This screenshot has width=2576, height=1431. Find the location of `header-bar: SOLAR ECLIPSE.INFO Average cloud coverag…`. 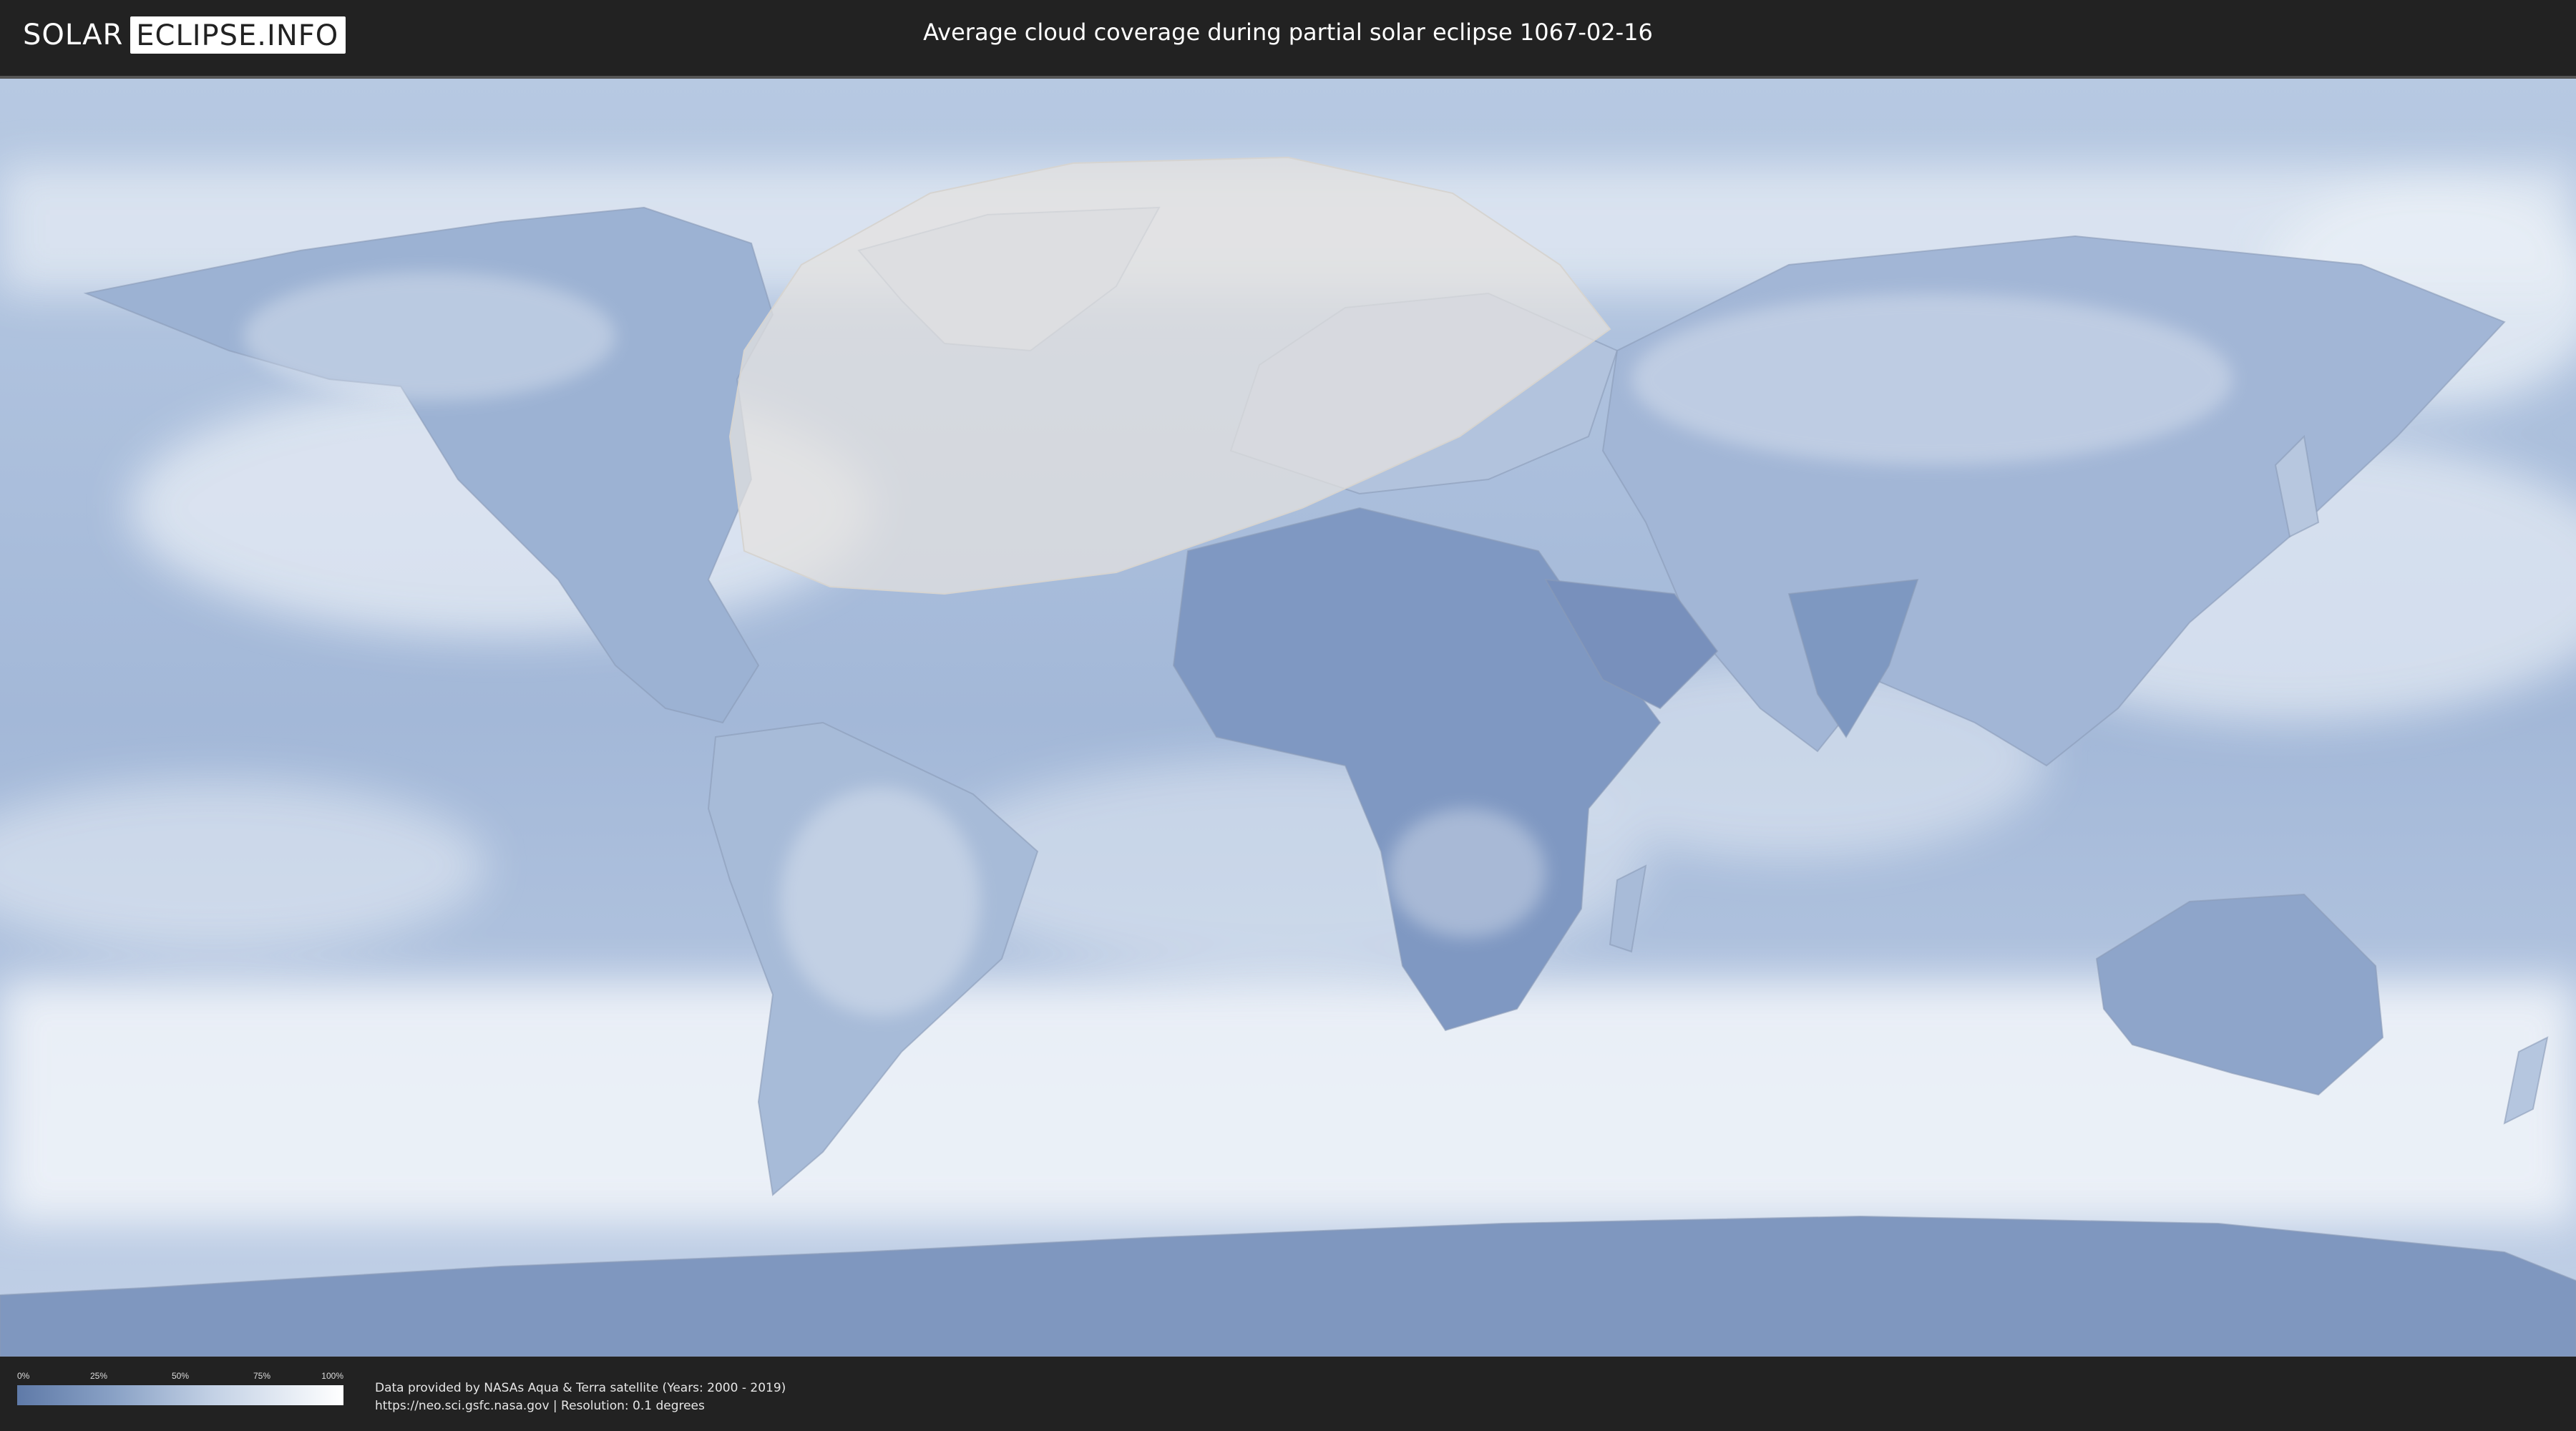

header-bar: SOLAR ECLIPSE.INFO Average cloud coverag… is located at coordinates (1288, 36).